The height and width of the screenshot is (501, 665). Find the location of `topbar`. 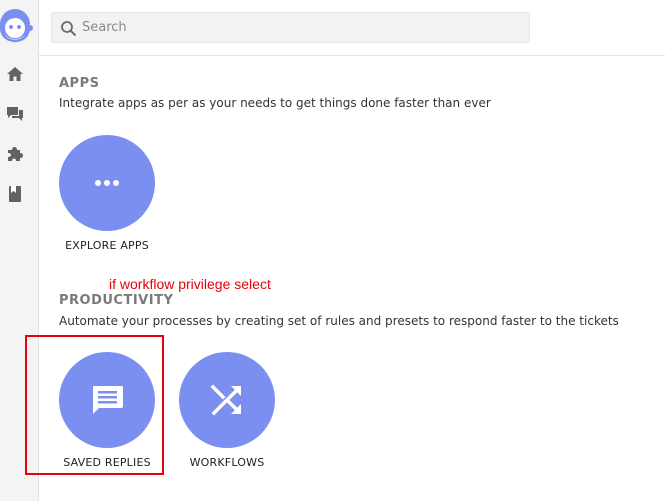

topbar is located at coordinates (352, 28).